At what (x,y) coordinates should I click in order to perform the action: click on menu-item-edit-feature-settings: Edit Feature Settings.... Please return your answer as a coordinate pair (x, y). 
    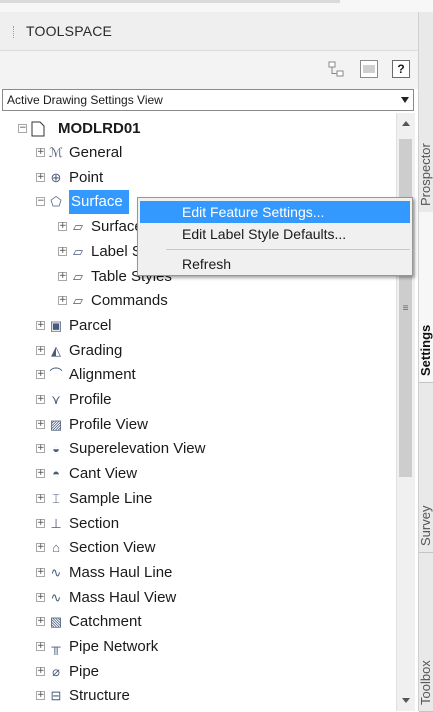
    Looking at the image, I should click on (275, 212).